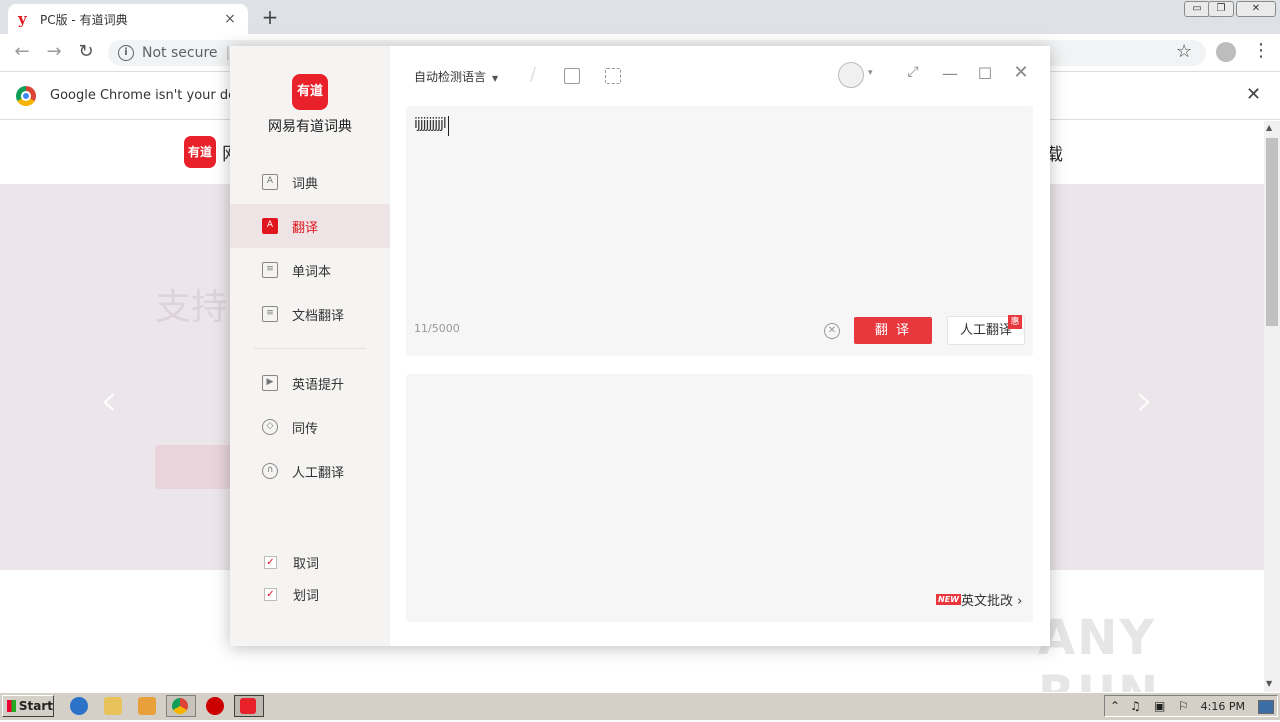 This screenshot has width=1280, height=722. What do you see at coordinates (310, 92) in the screenshot?
I see `app-logo: 有道` at bounding box center [310, 92].